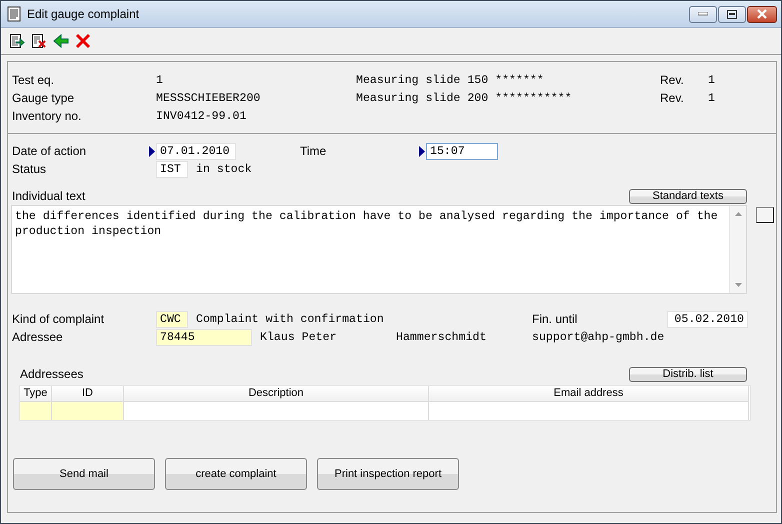 Image resolution: width=782 pixels, height=524 pixels. Describe the element at coordinates (196, 151) in the screenshot. I see `date-field: 07.01.2010` at that location.